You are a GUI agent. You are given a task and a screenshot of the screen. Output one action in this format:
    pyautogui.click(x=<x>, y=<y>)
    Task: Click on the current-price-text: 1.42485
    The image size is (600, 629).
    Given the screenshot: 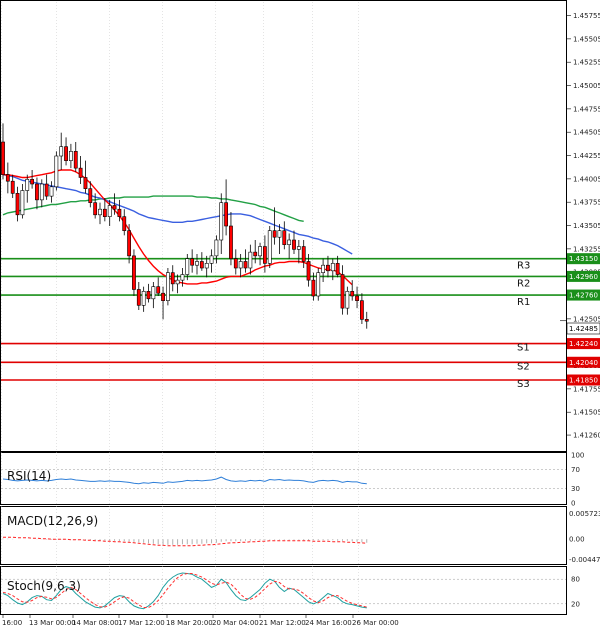 What is the action you would take?
    pyautogui.click(x=583, y=329)
    